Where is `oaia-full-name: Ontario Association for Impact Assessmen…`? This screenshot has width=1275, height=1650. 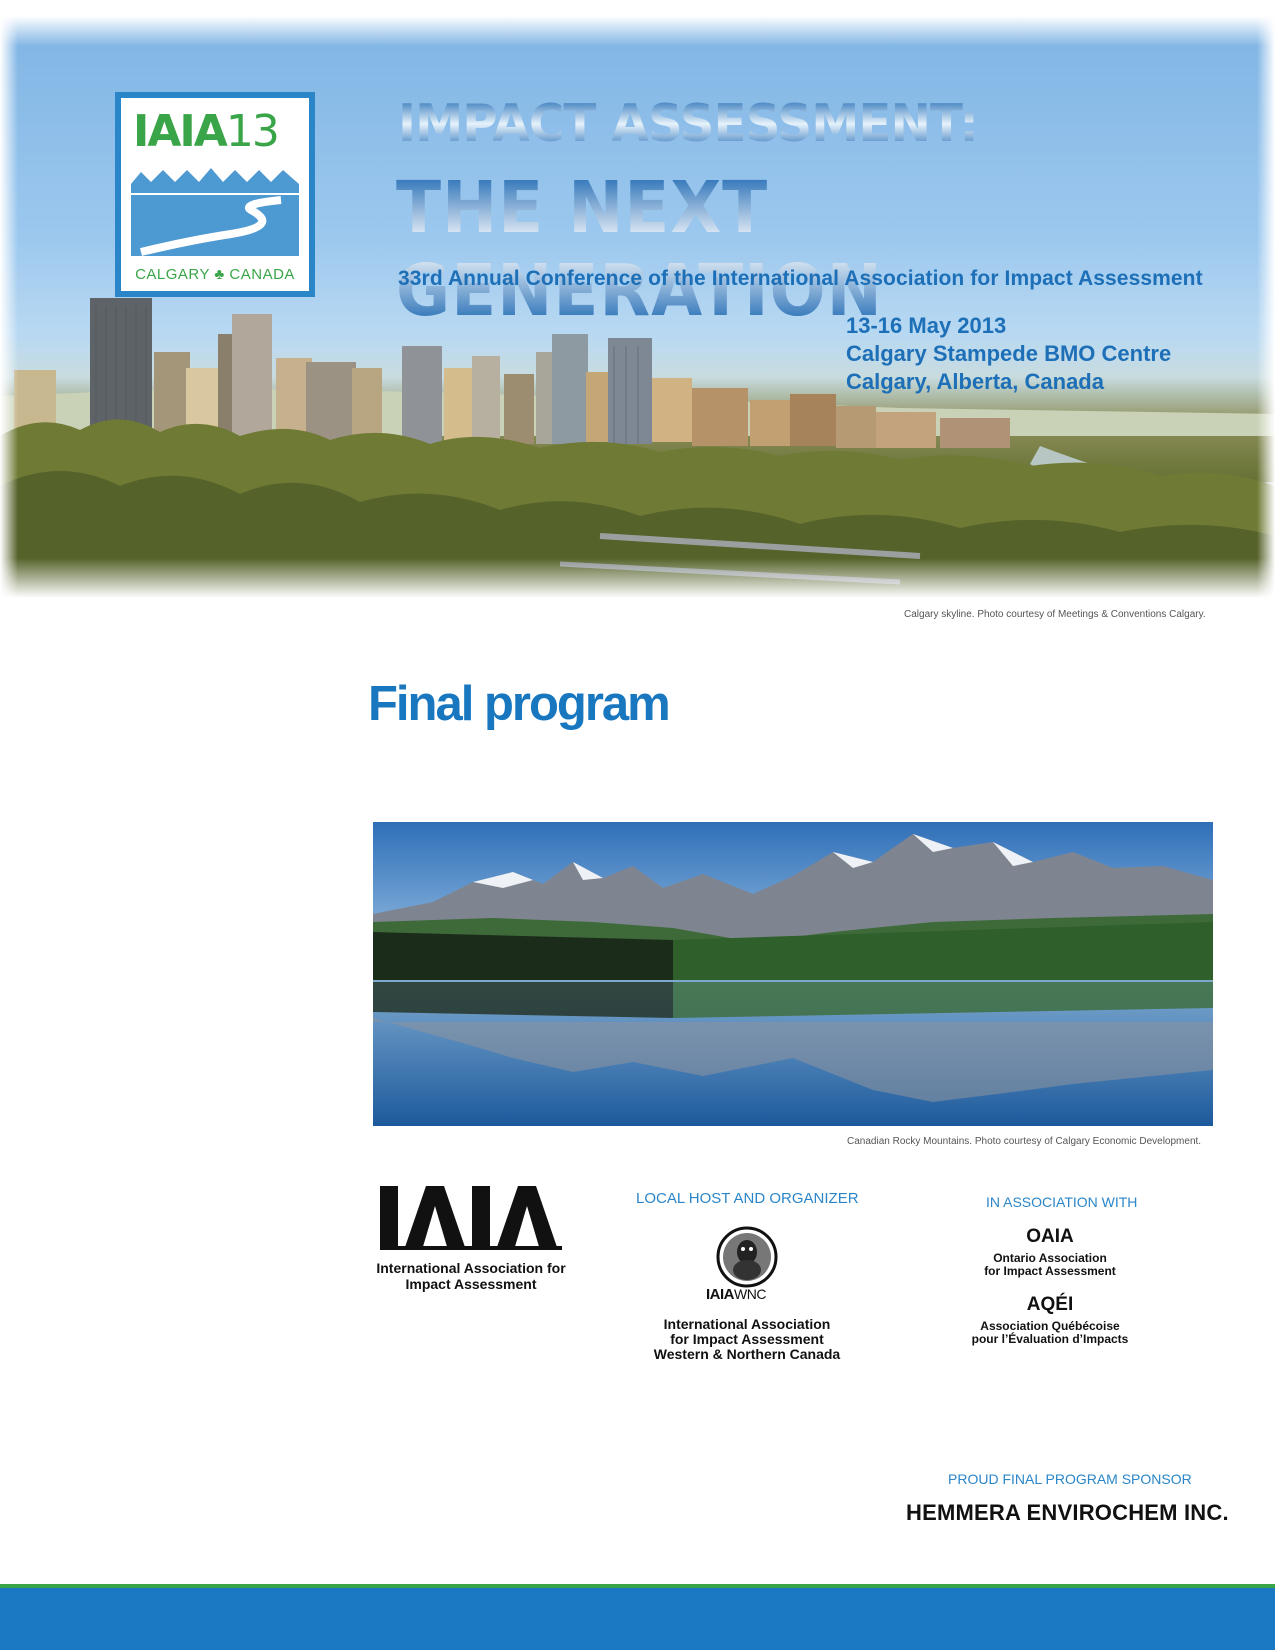 oaia-full-name: Ontario Association for Impact Assessmen… is located at coordinates (1050, 1265).